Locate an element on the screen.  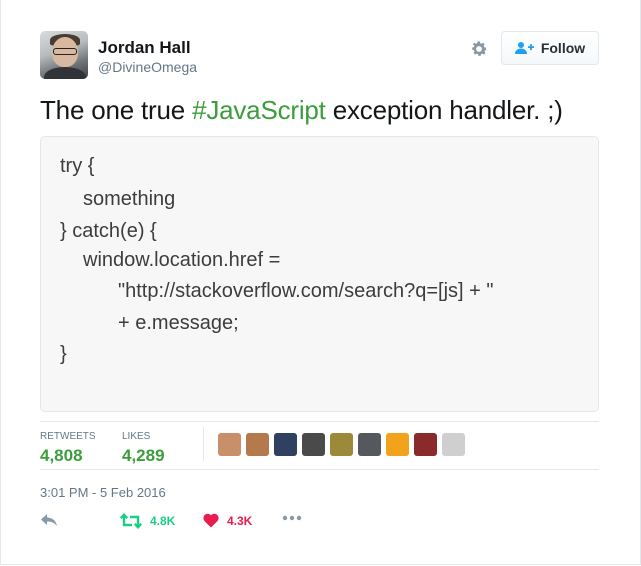
code-line: } is located at coordinates (63, 354).